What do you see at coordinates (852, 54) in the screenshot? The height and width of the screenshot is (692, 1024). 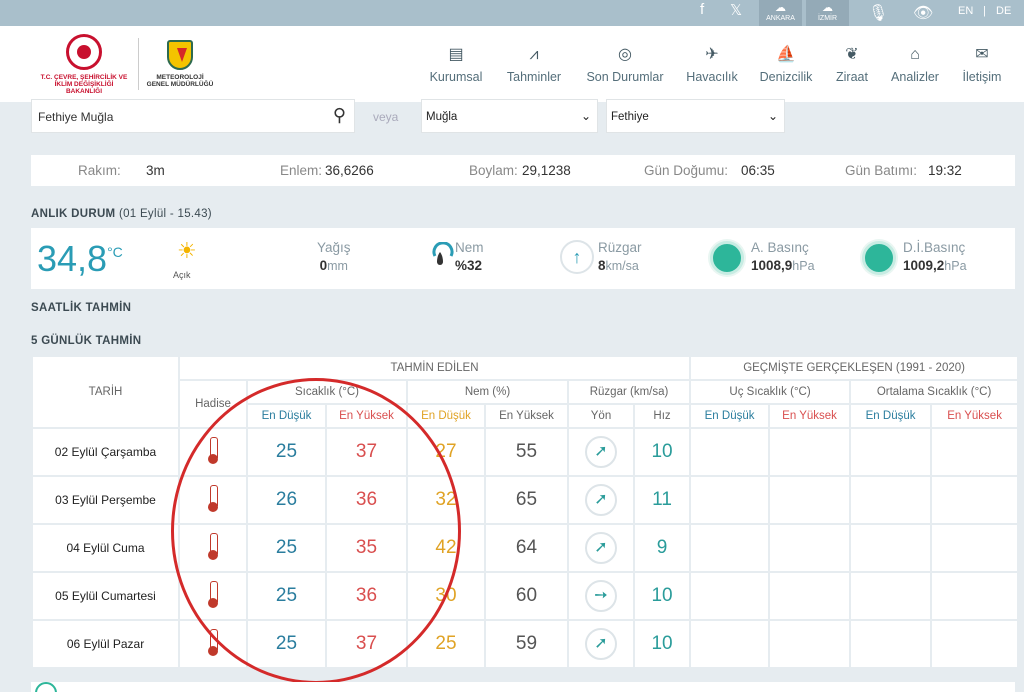 I see `leaf-icon: ❦` at bounding box center [852, 54].